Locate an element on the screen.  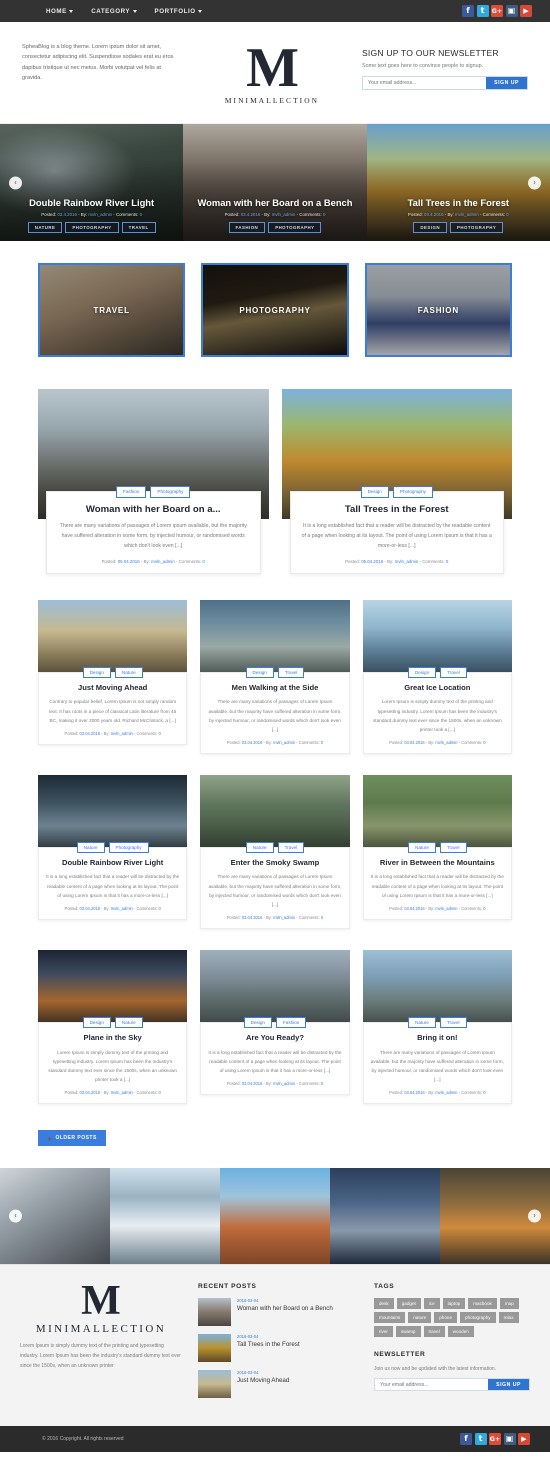
category-tile-photography: PHOTOGRAPHY is located at coordinates (275, 310).